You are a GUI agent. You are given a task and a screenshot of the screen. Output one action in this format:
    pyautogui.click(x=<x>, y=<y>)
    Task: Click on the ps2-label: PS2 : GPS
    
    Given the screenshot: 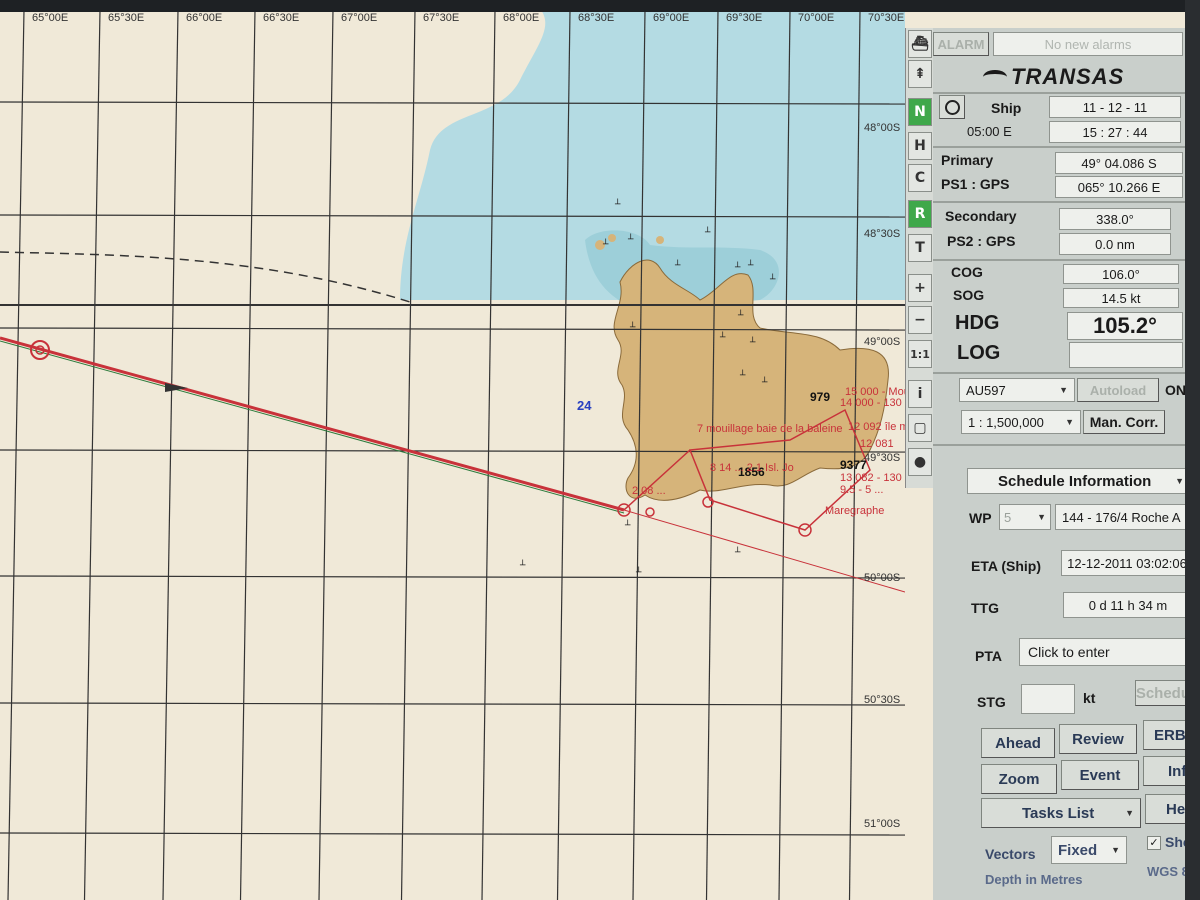 What is the action you would take?
    pyautogui.click(x=981, y=241)
    